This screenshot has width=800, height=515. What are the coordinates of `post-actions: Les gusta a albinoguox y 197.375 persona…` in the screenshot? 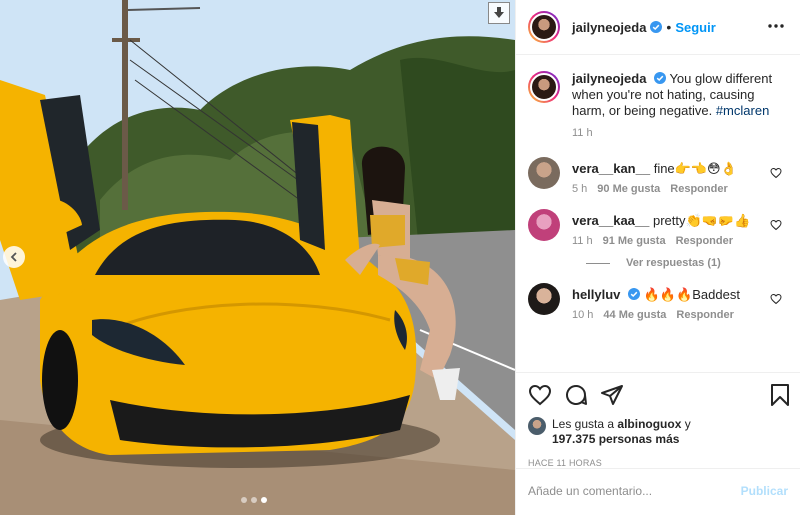 It's located at (658, 442).